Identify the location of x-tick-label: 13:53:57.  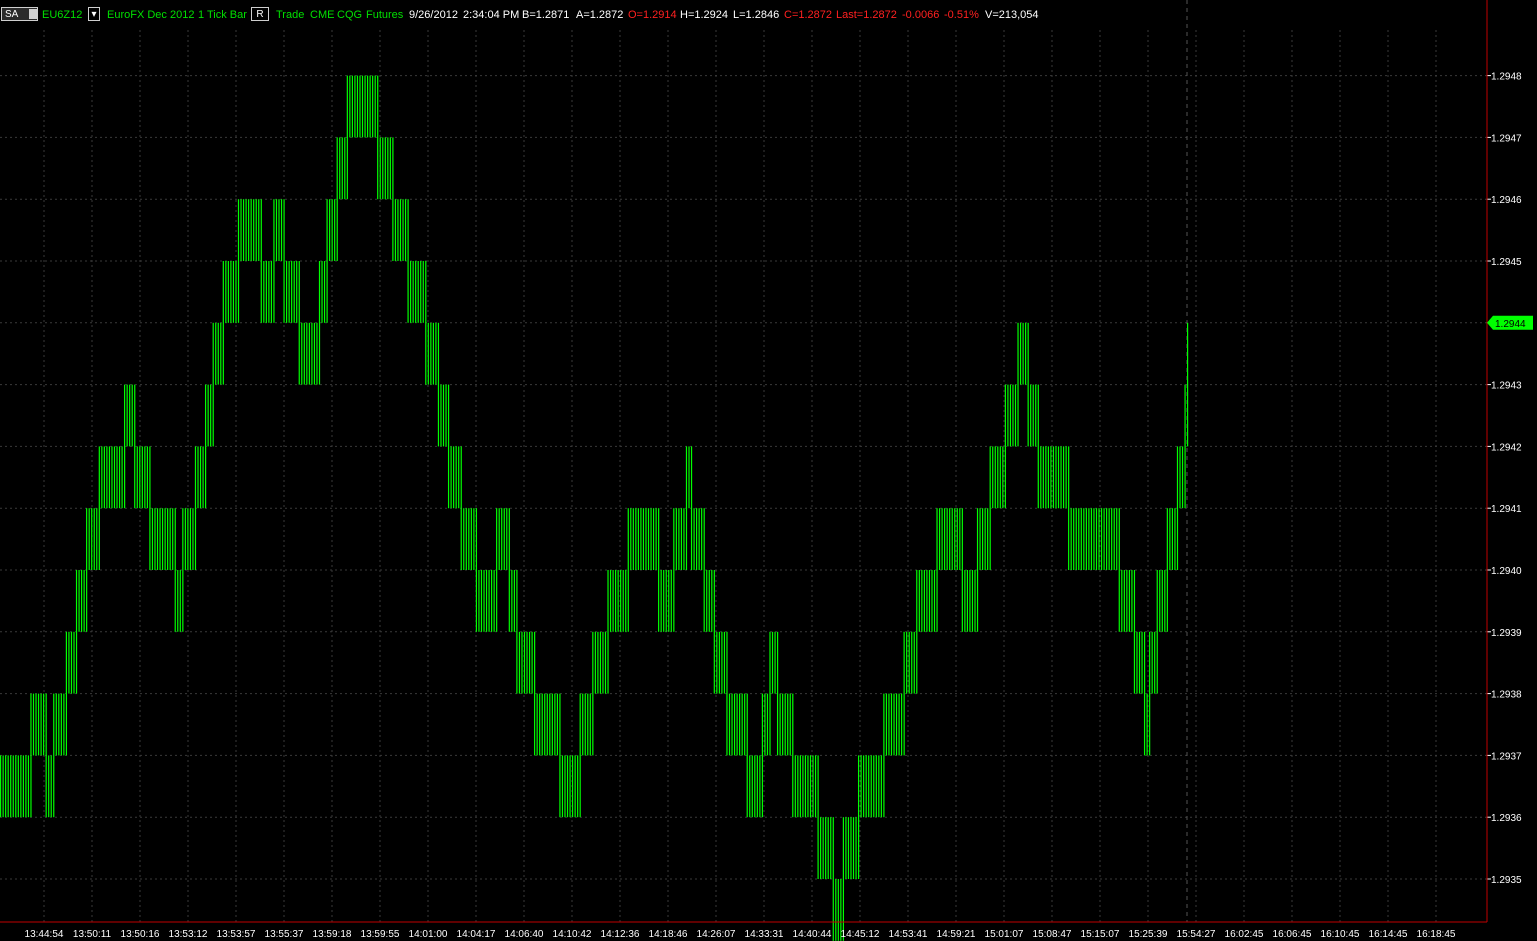
(236, 934).